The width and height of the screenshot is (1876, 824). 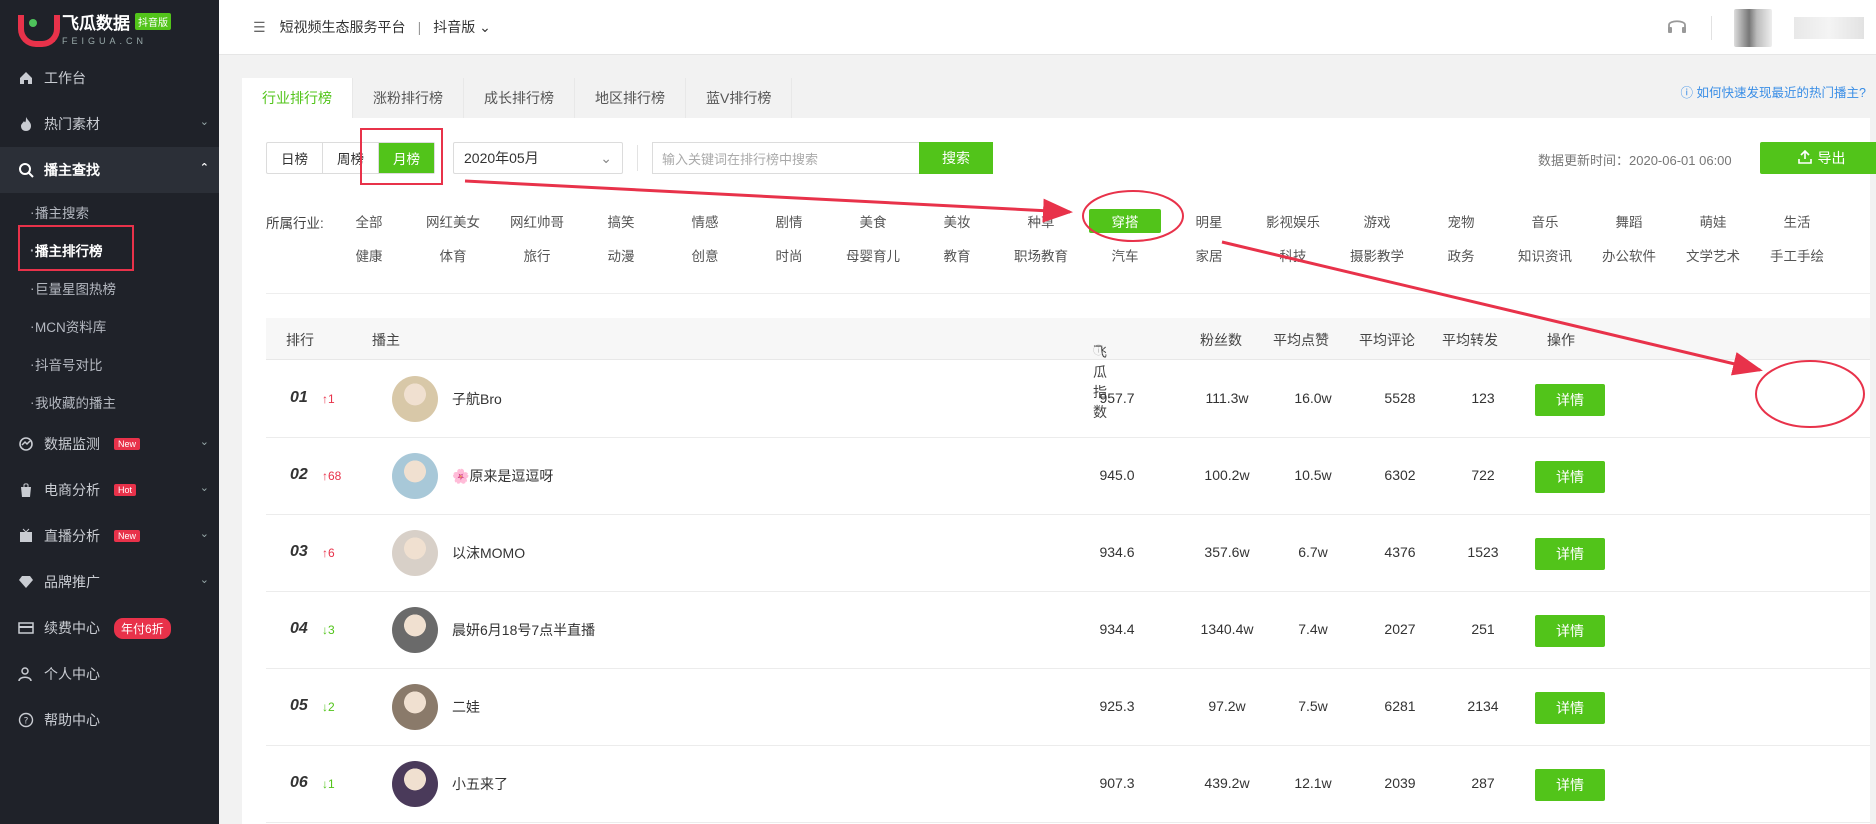 What do you see at coordinates (26, 674) in the screenshot?
I see `user-icon` at bounding box center [26, 674].